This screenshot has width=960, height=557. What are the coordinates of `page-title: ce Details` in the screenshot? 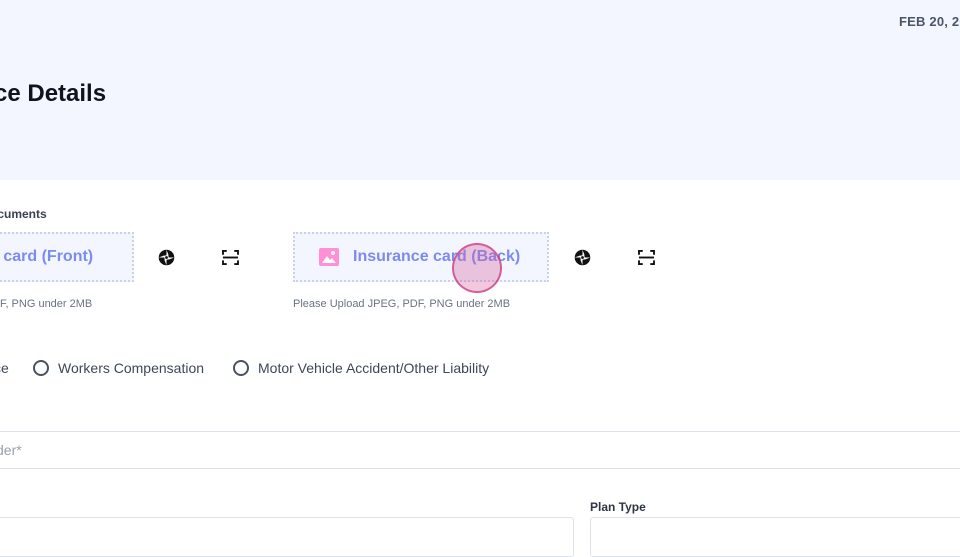 It's located at (53, 93).